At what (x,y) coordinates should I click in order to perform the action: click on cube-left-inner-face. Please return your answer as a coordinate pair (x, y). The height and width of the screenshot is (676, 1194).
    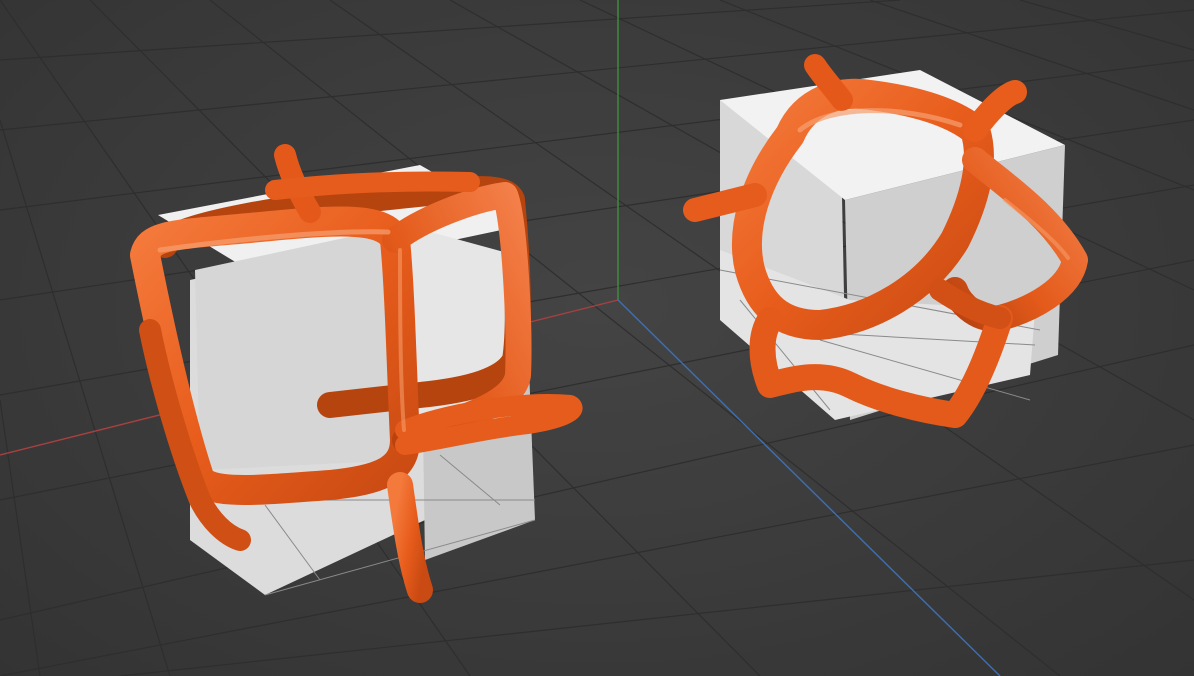
    Looking at the image, I should click on (300, 347).